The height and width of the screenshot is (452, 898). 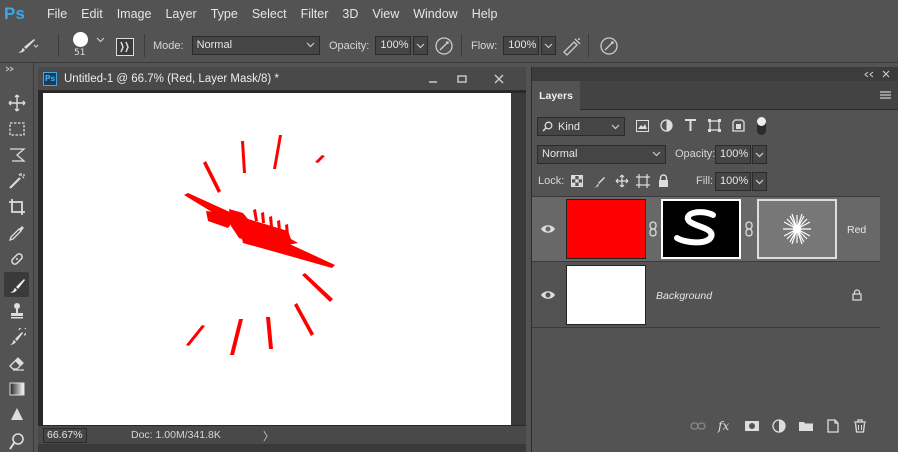 I want to click on menu-window: Window, so click(x=435, y=14).